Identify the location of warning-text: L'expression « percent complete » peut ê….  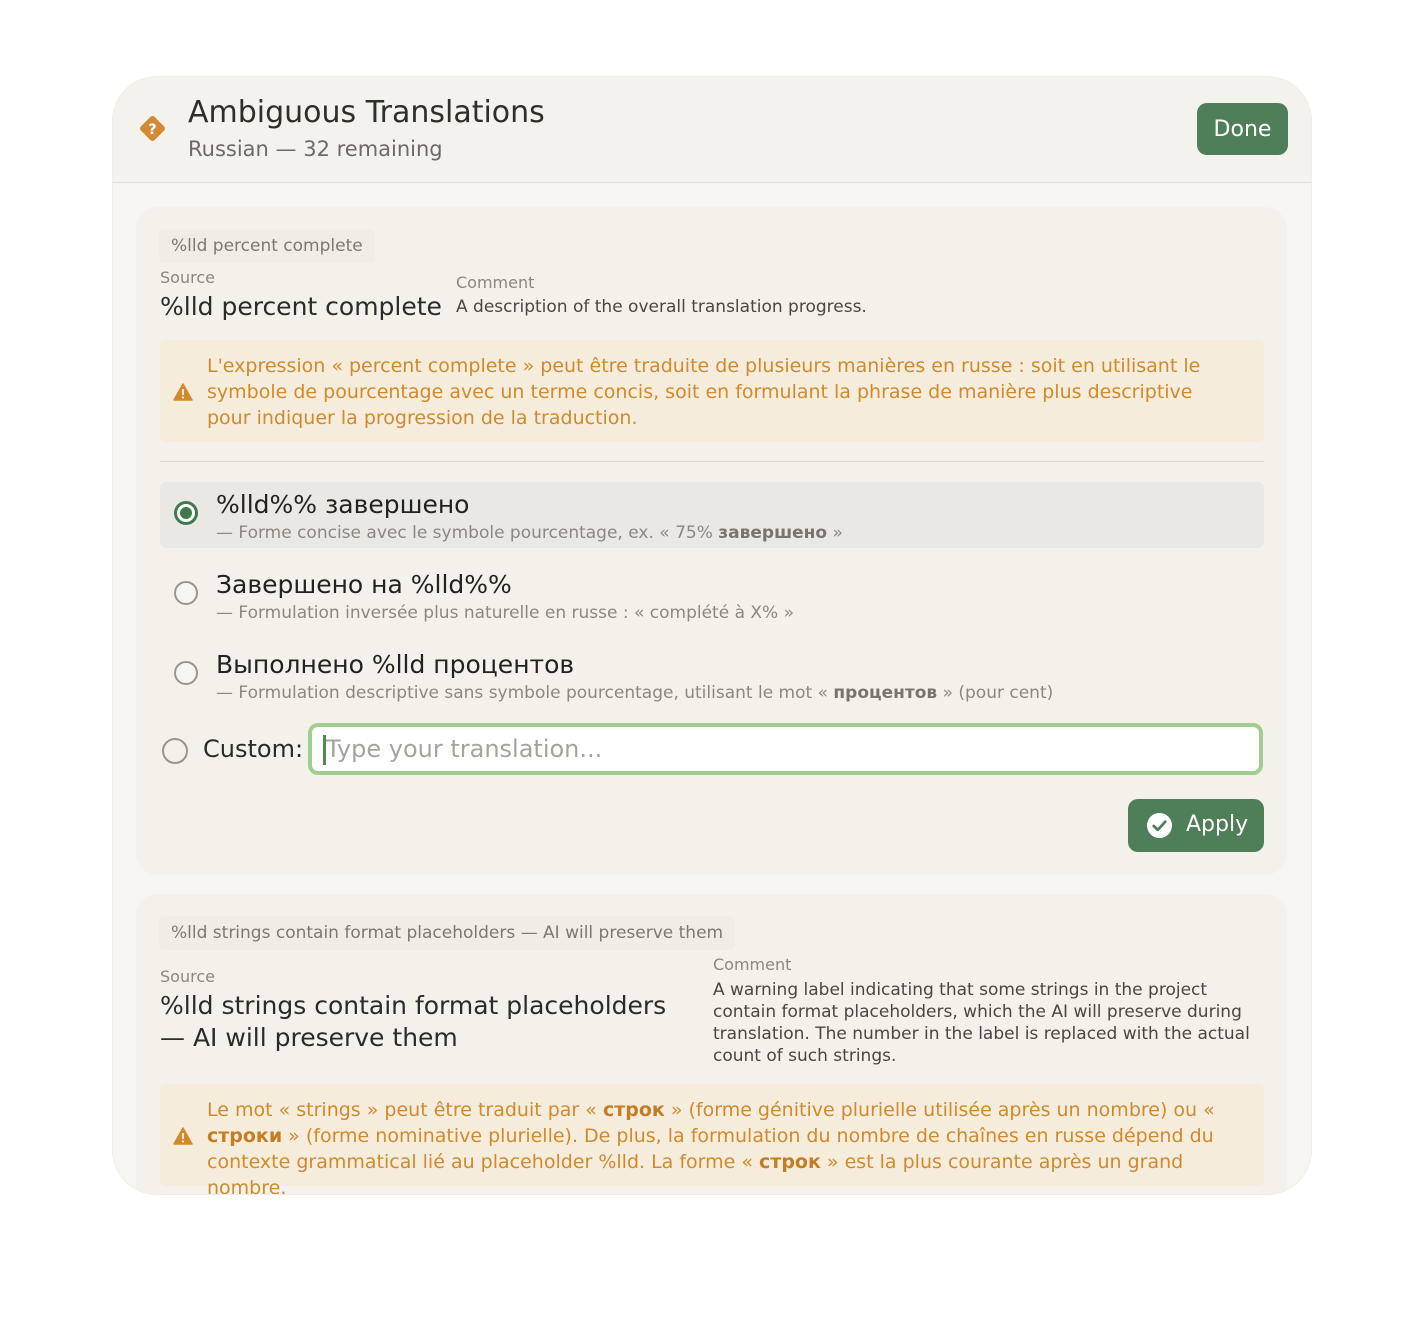
(704, 392).